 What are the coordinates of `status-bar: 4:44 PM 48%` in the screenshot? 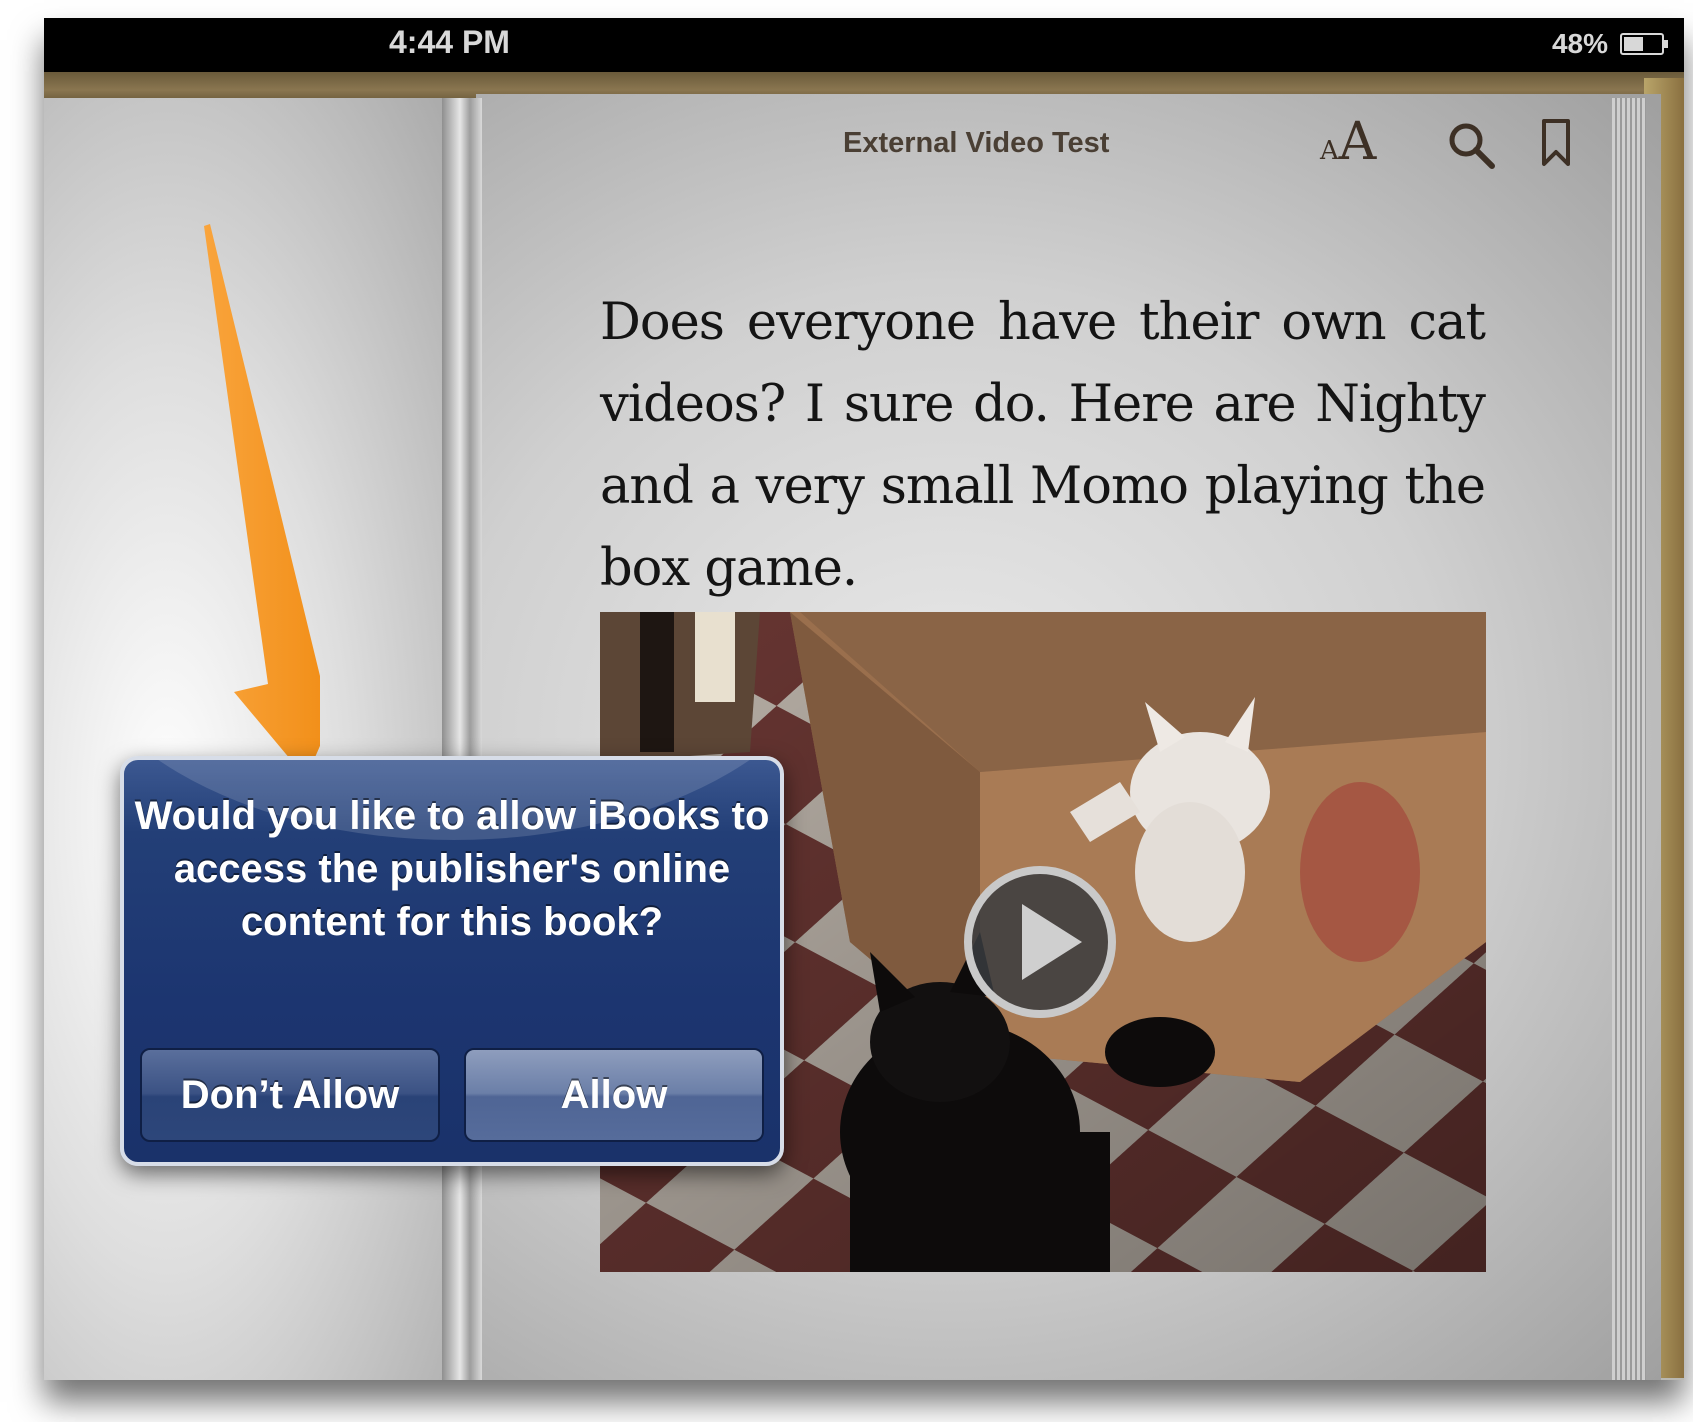 It's located at (864, 45).